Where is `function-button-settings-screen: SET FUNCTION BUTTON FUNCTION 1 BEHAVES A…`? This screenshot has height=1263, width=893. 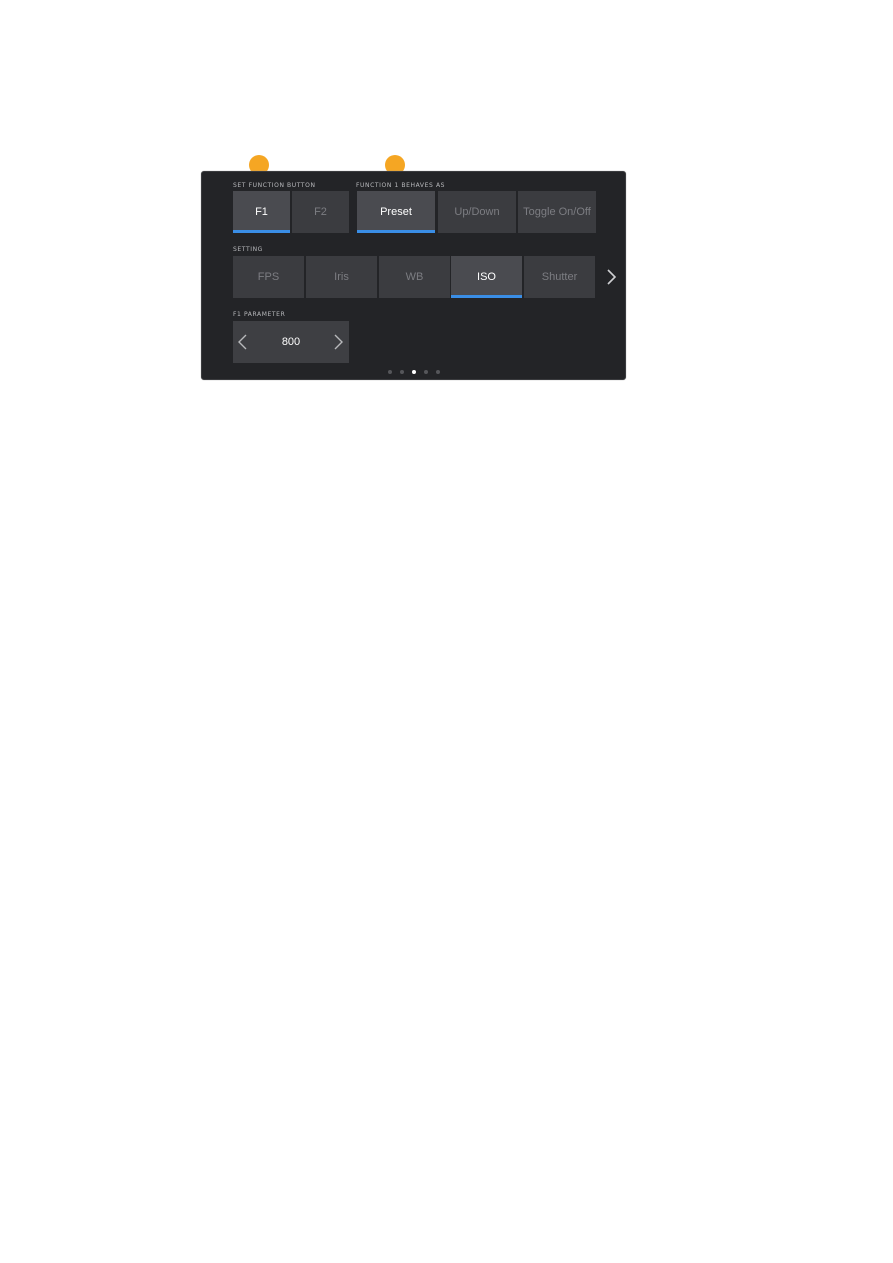 function-button-settings-screen: SET FUNCTION BUTTON FUNCTION 1 BEHAVES A… is located at coordinates (413, 275).